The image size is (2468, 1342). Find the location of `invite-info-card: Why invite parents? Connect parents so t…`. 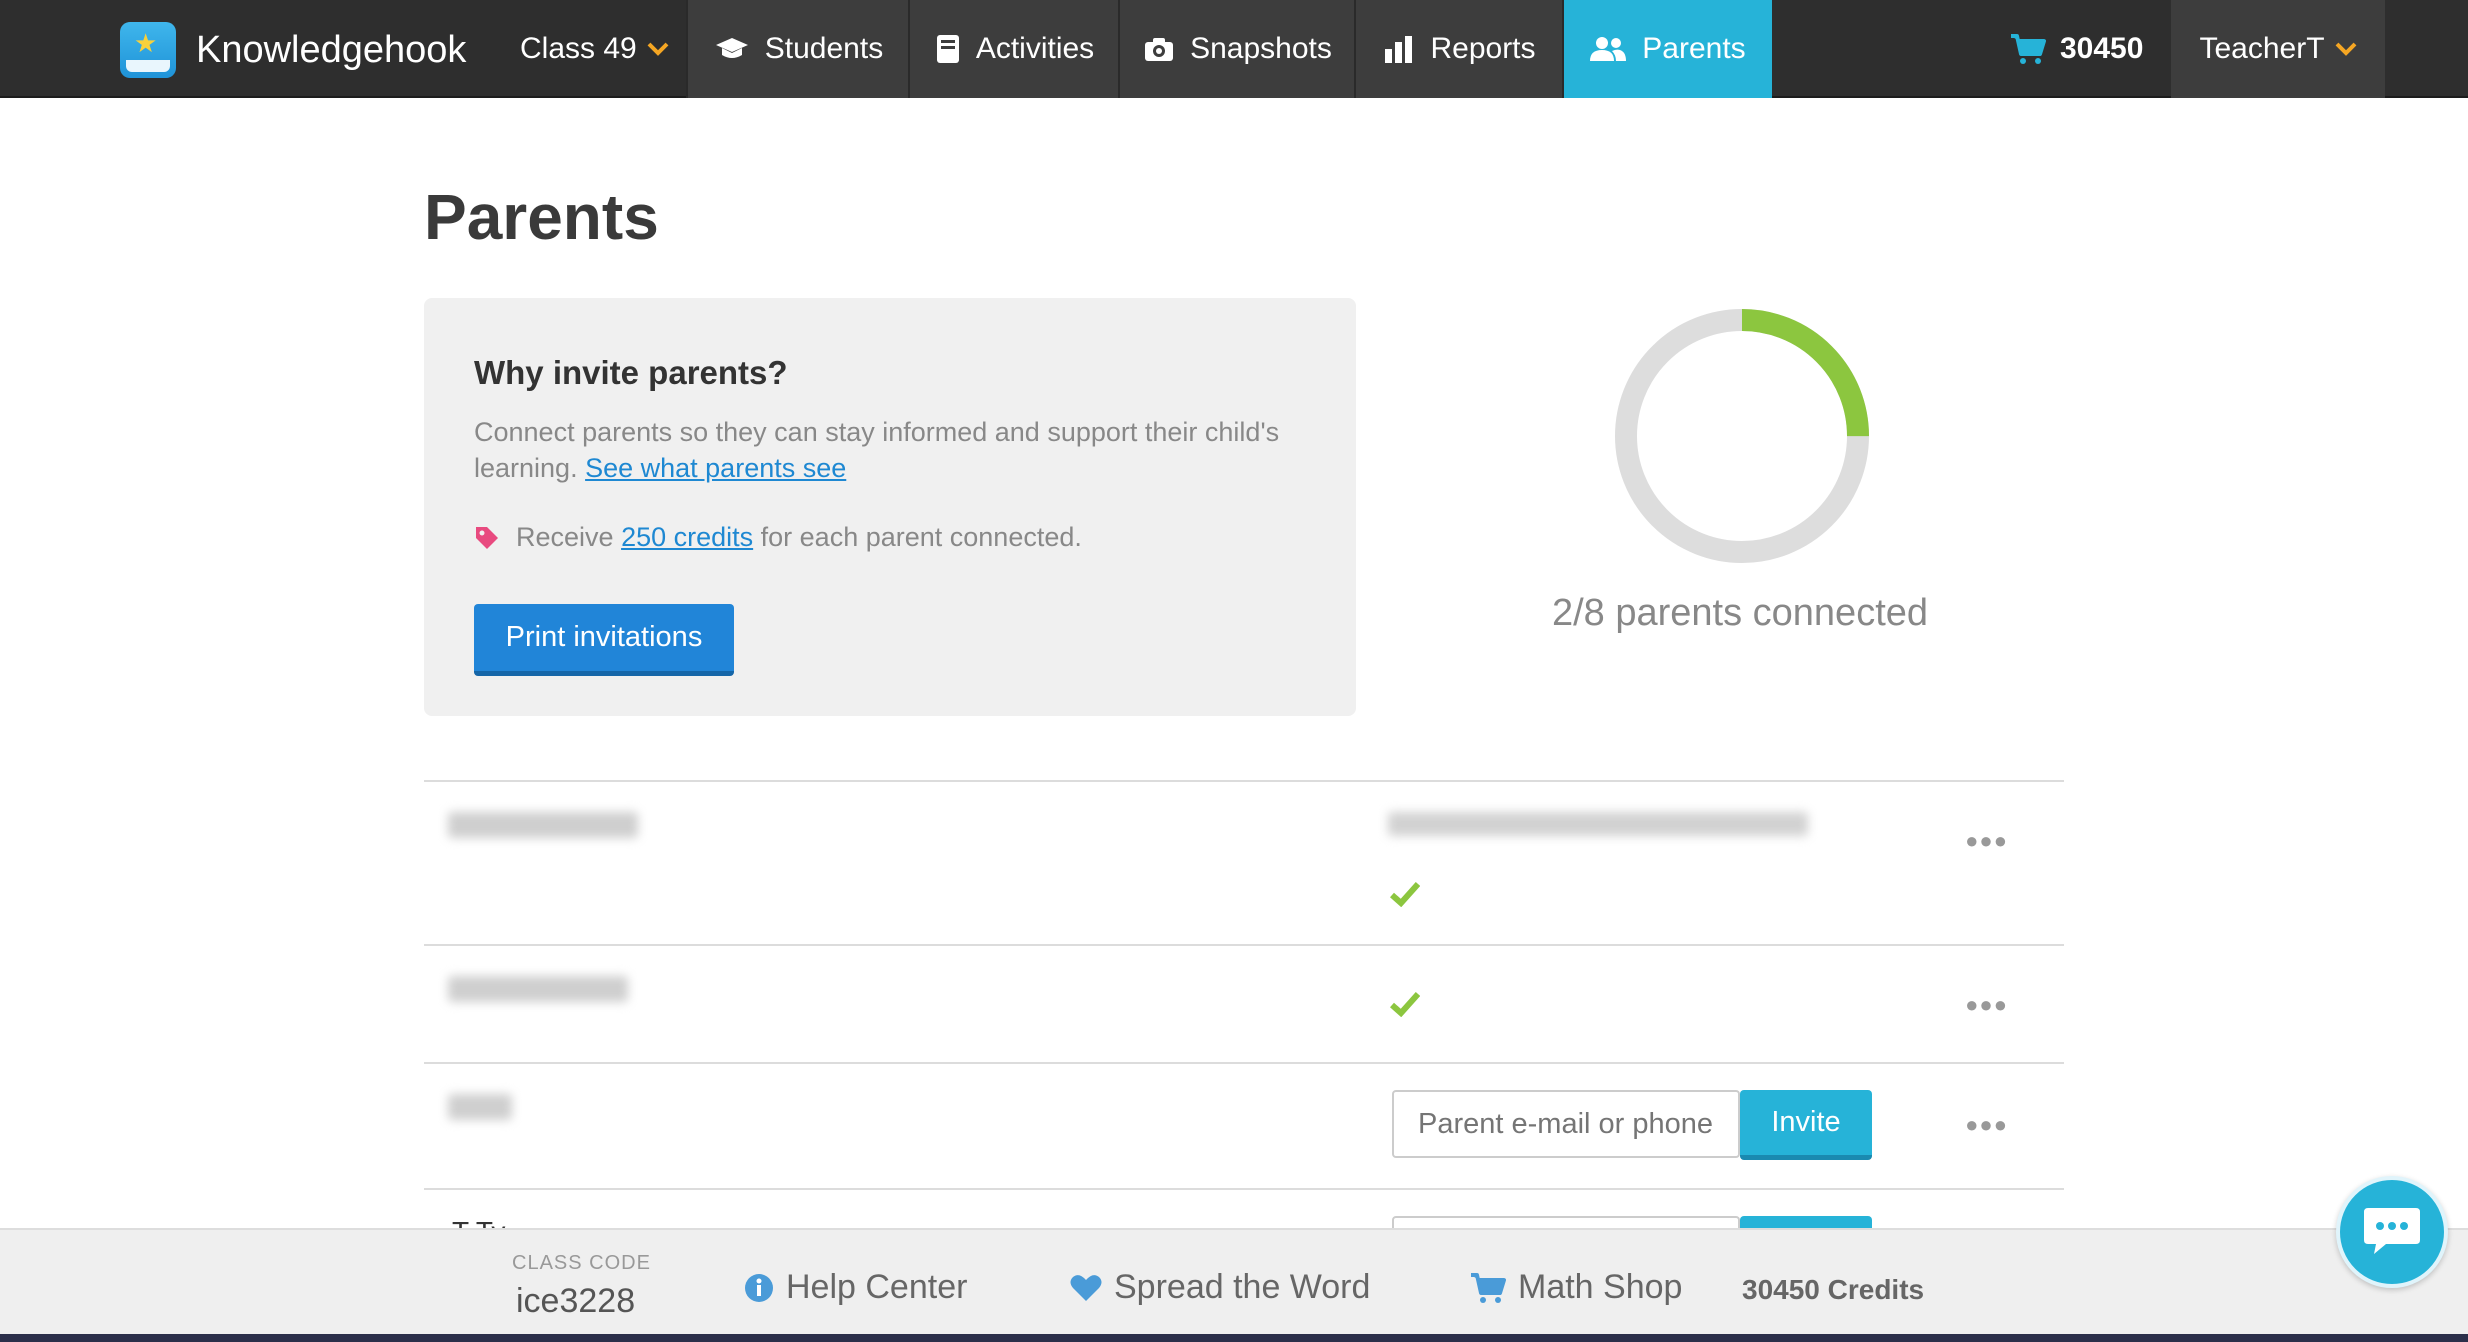

invite-info-card: Why invite parents? Connect parents so t… is located at coordinates (890, 507).